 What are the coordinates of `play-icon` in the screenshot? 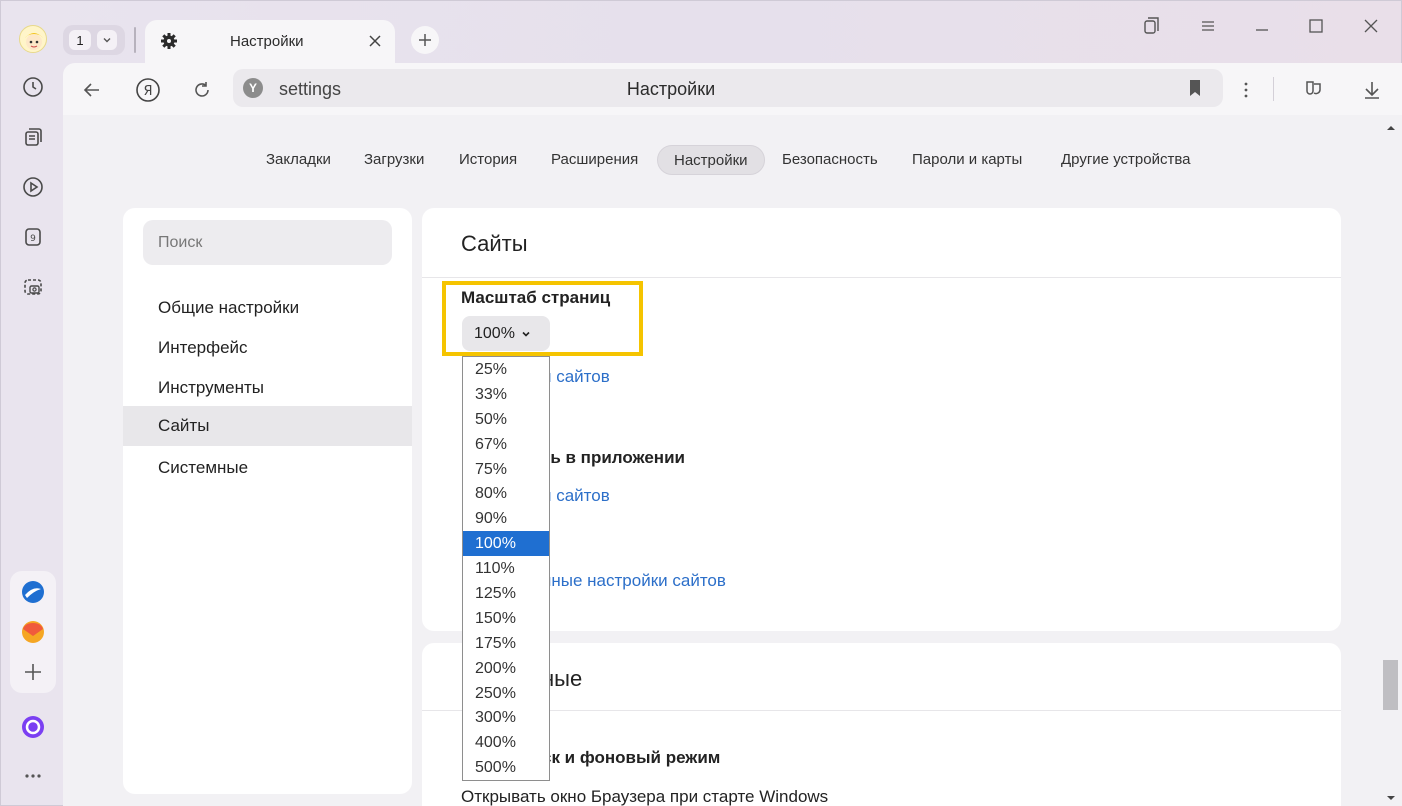 It's located at (33, 187).